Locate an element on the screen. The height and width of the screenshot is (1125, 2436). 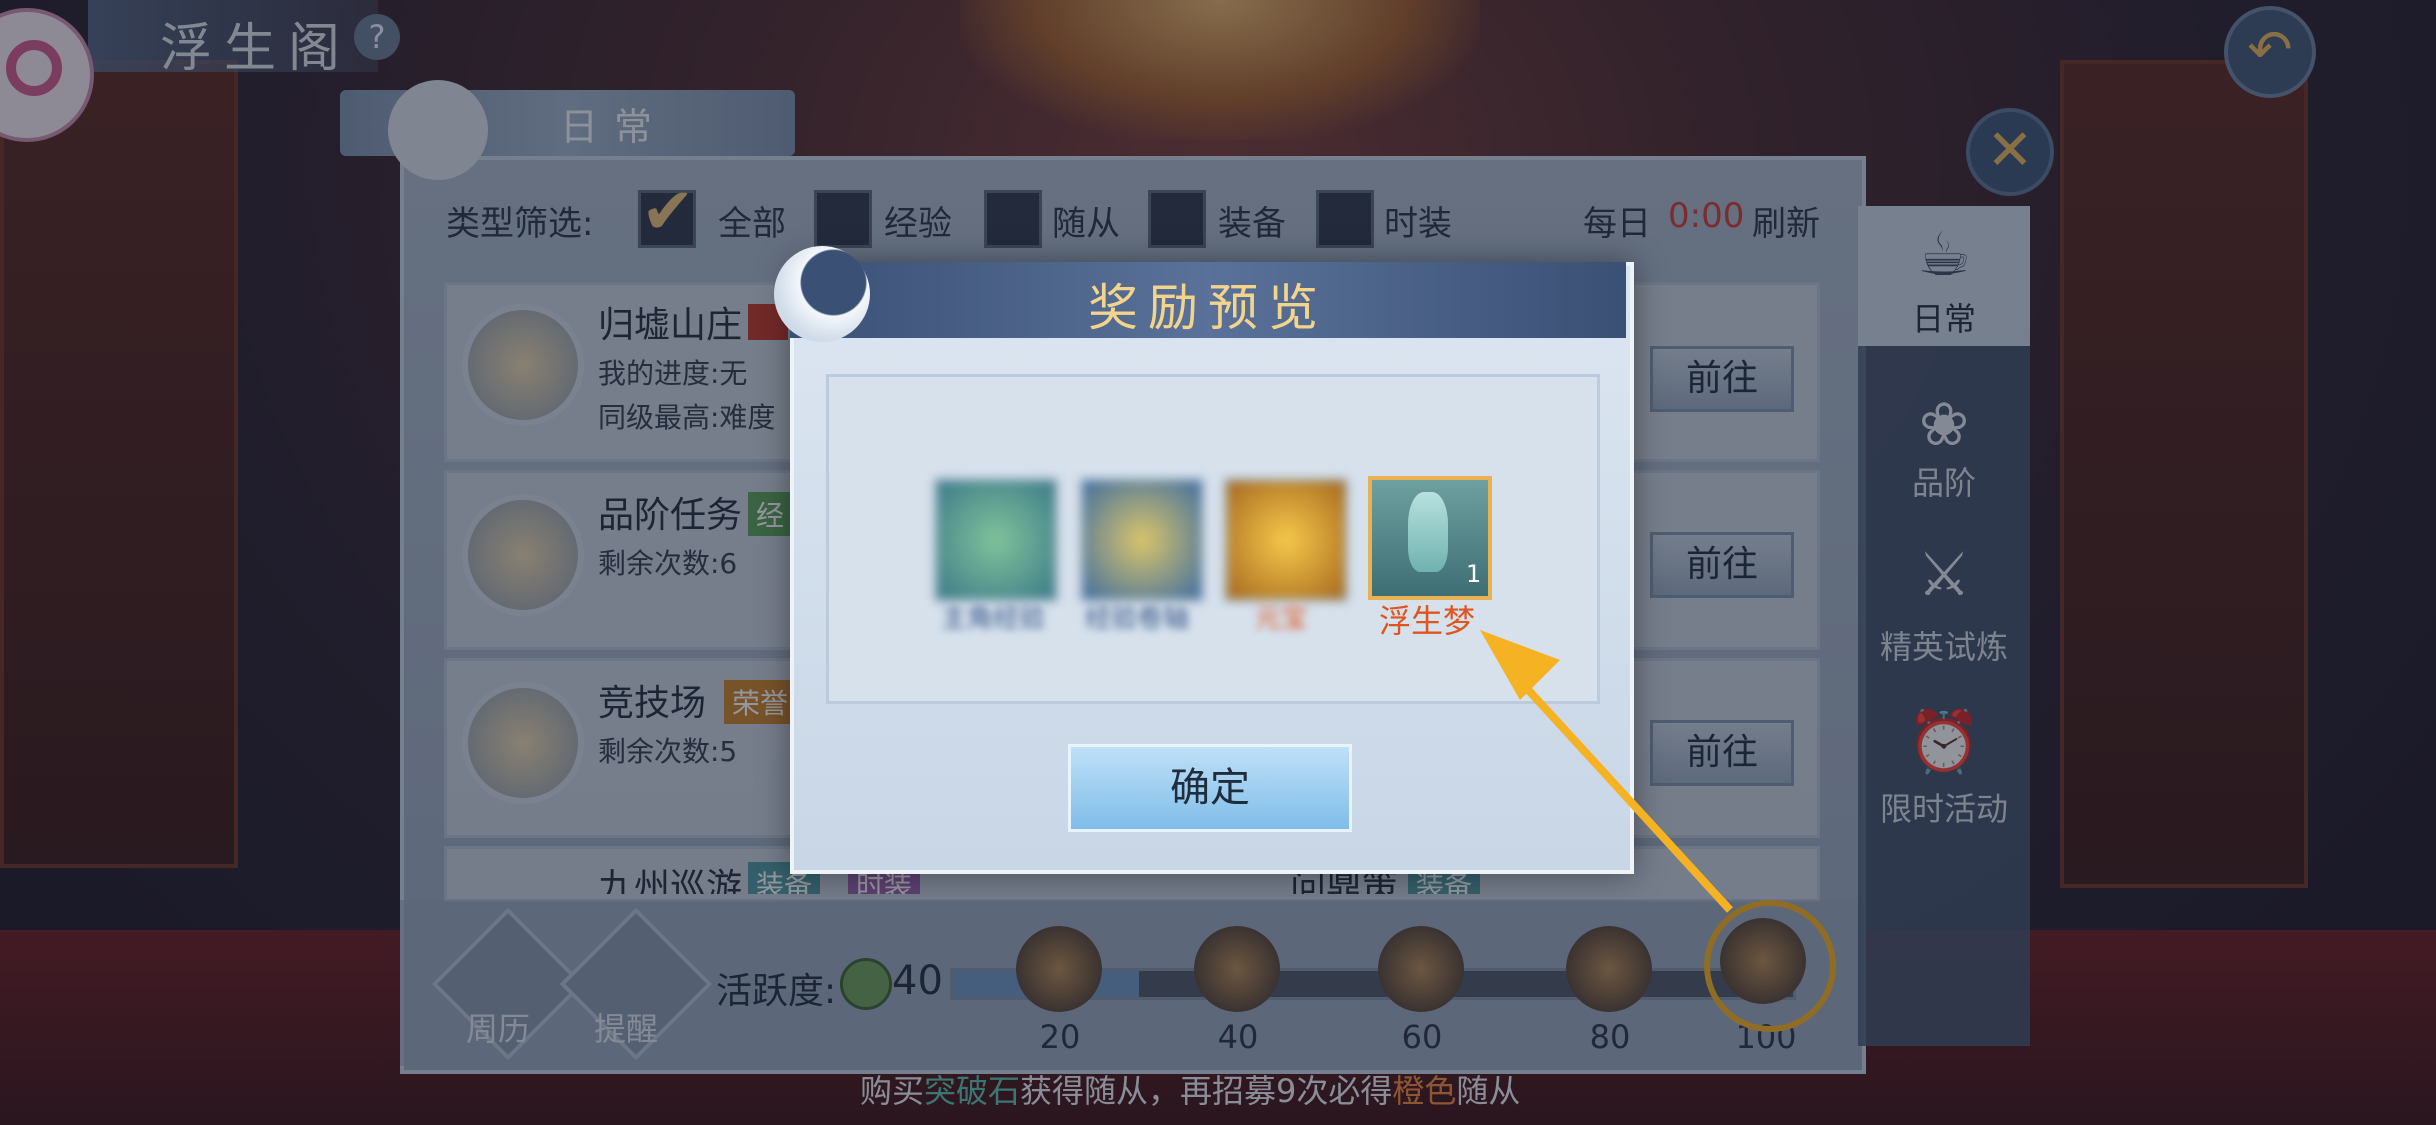
vase-icon is located at coordinates (1428, 532).